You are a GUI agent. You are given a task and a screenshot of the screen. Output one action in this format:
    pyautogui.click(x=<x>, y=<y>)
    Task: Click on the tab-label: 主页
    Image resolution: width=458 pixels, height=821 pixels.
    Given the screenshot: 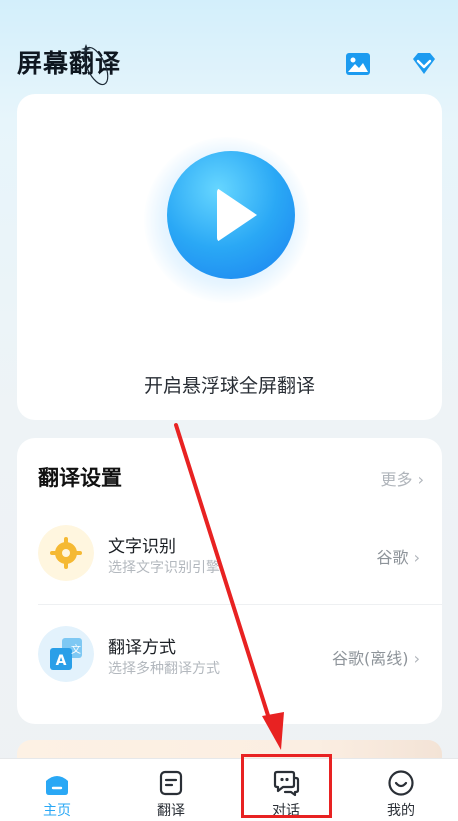 What is the action you would take?
    pyautogui.click(x=57, y=811)
    